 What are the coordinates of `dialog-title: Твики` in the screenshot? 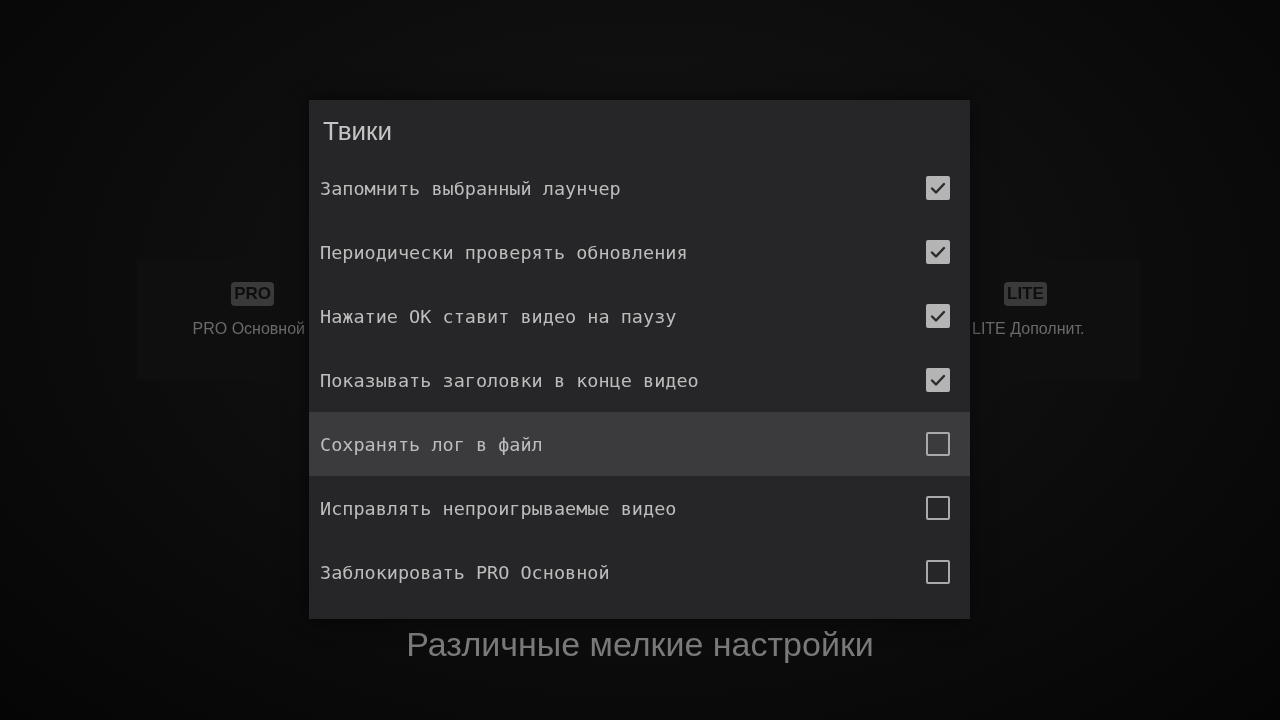 It's located at (357, 131).